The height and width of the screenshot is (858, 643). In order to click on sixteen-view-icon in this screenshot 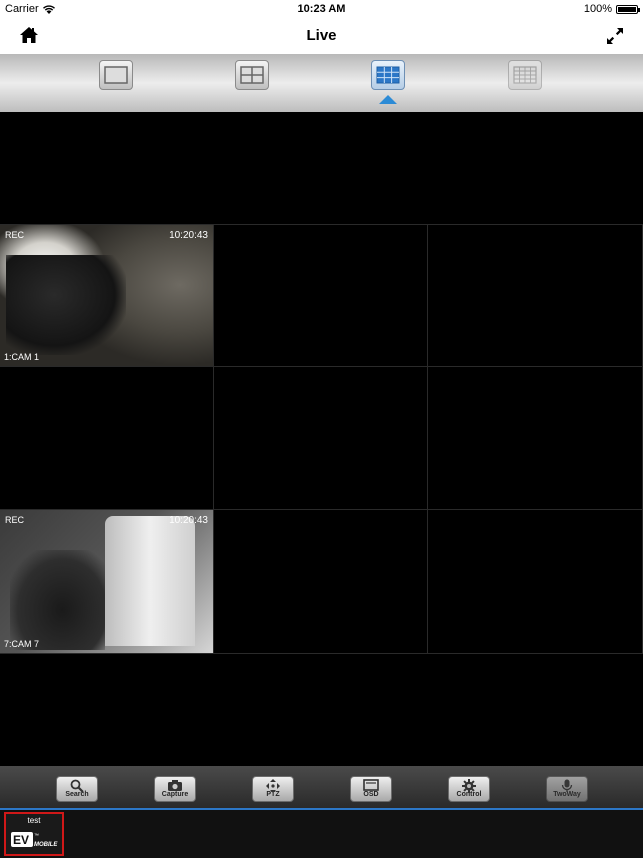, I will do `click(525, 75)`.